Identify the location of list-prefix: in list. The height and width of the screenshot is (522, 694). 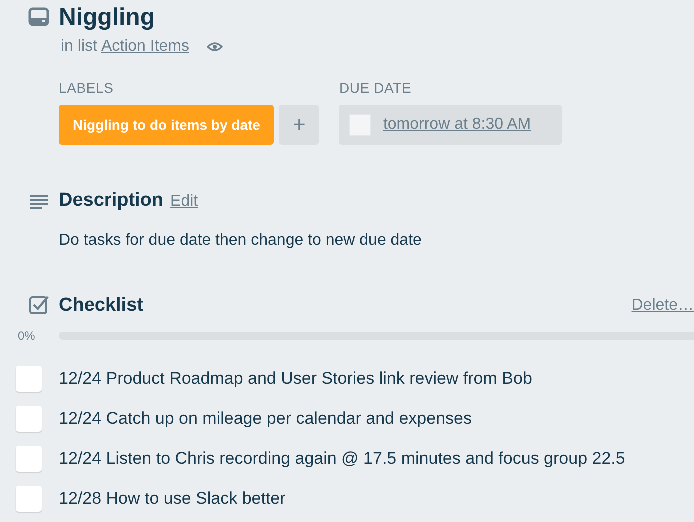
(79, 47).